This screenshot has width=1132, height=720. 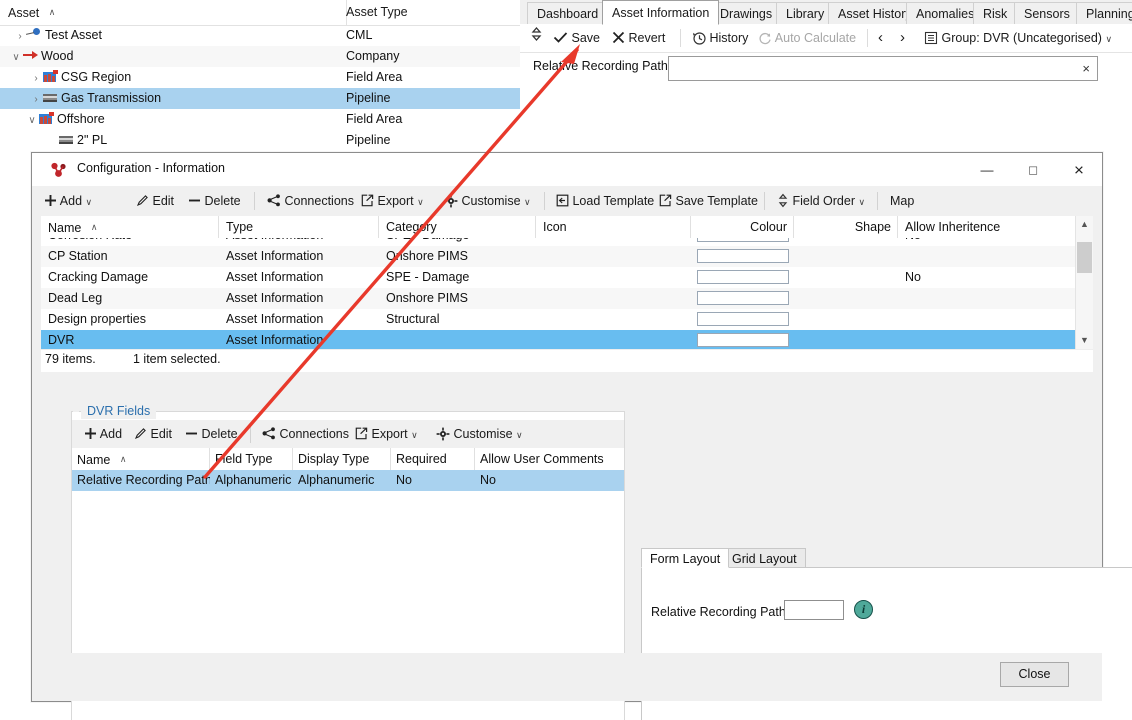 I want to click on grid-vertical-scrollbar: ▲ ▼, so click(x=1084, y=282).